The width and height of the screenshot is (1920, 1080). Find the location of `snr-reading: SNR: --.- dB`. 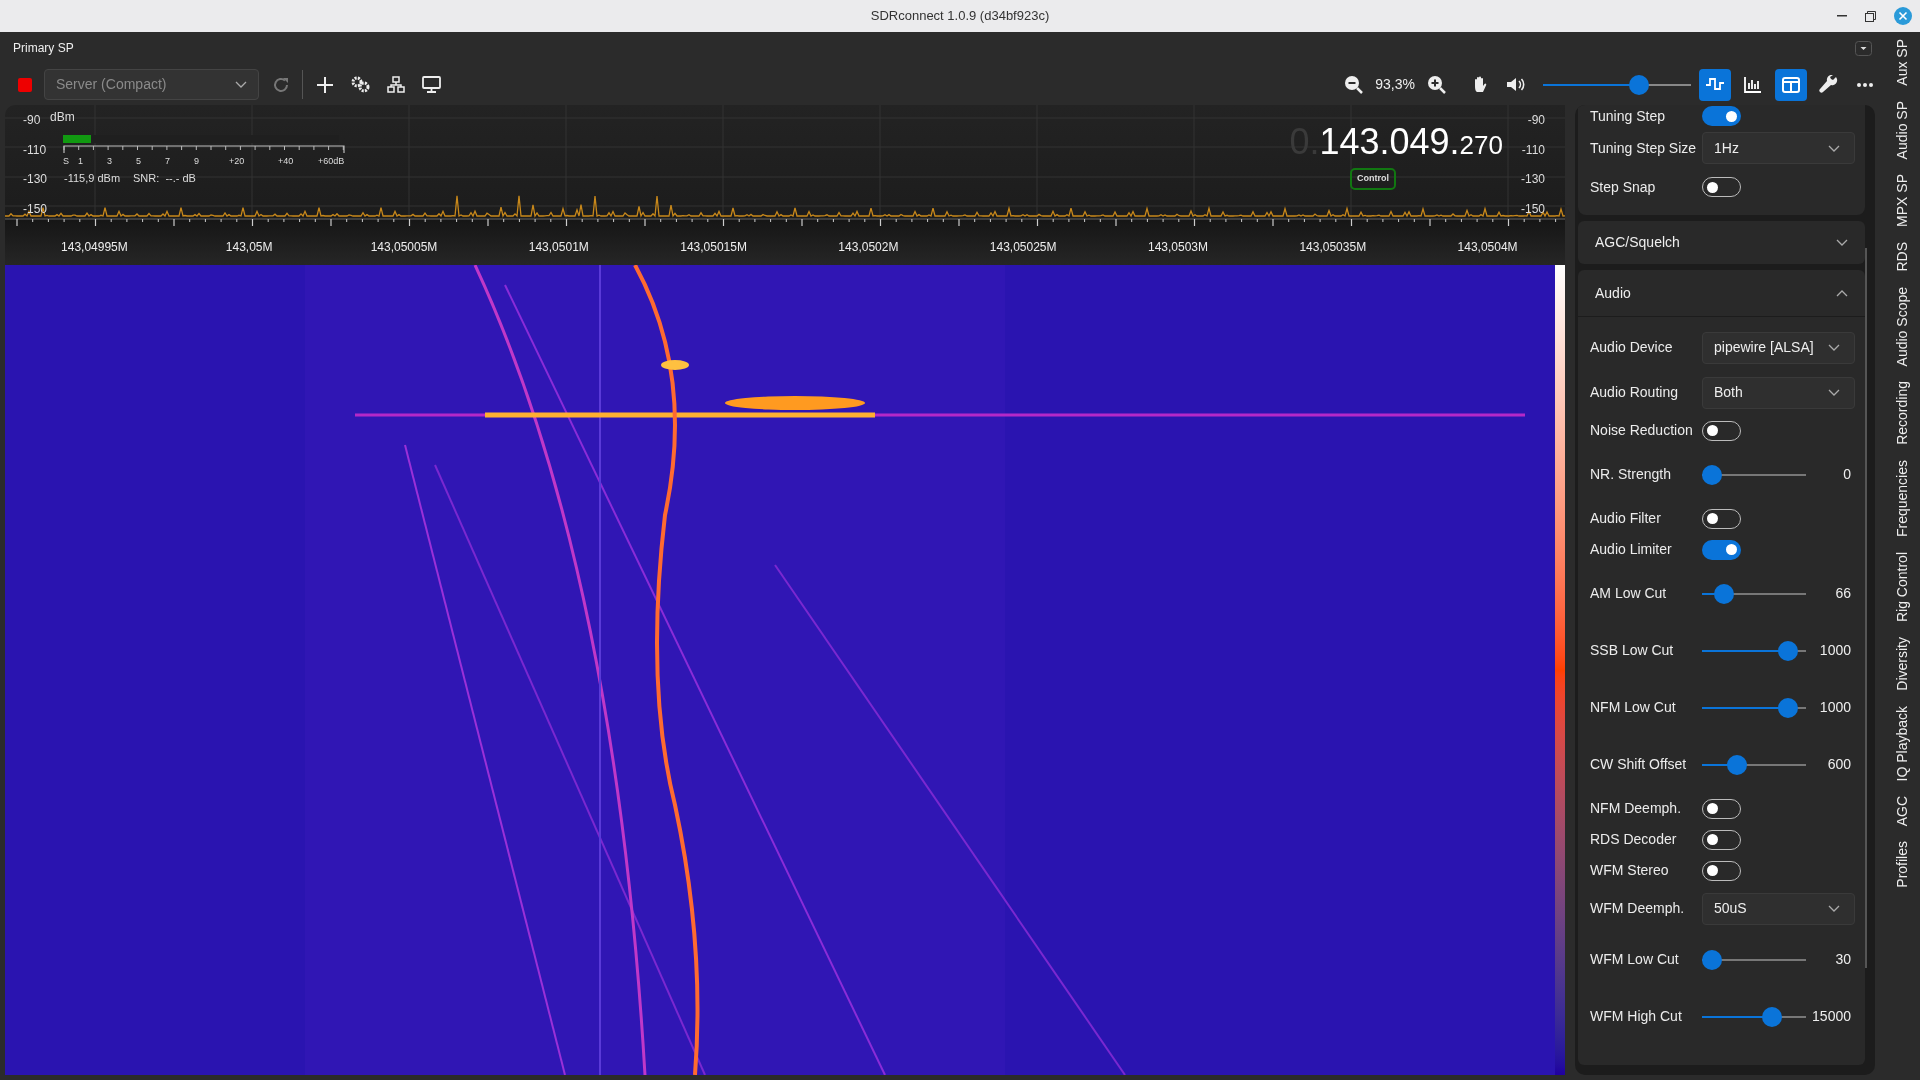

snr-reading: SNR: --.- dB is located at coordinates (164, 178).